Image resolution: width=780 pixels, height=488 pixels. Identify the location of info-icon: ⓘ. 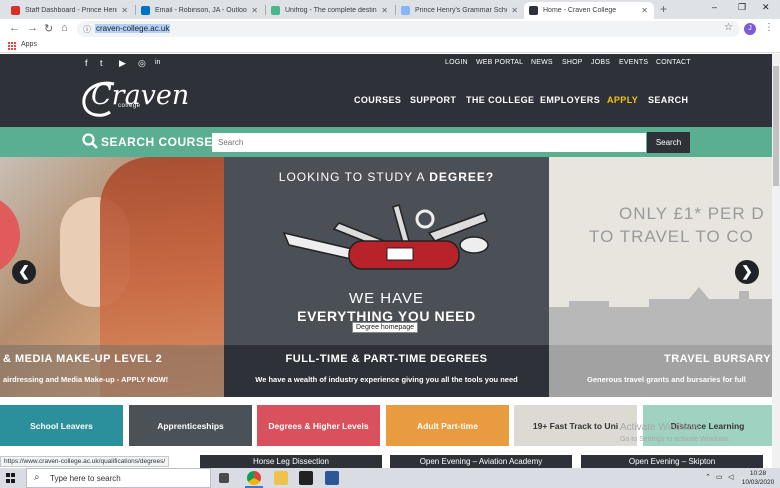
(87, 29).